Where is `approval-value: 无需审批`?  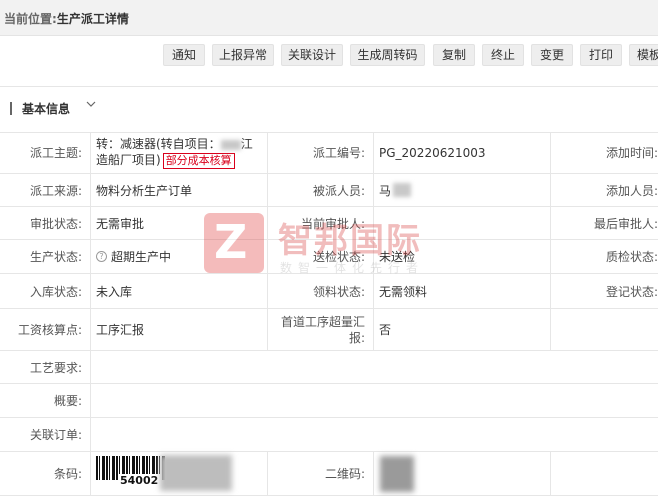
approval-value: 无需审批 is located at coordinates (179, 223).